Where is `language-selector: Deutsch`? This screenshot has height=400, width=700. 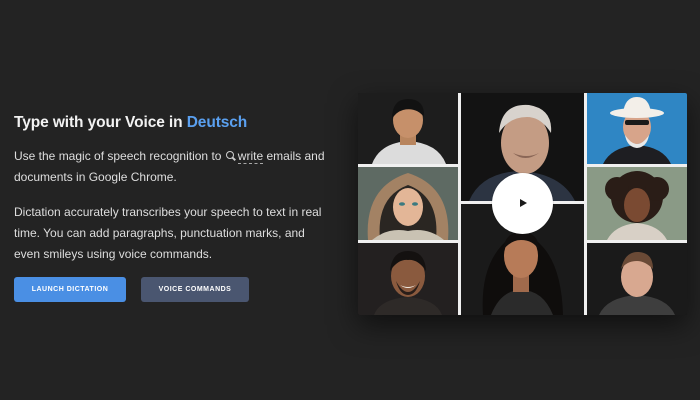 language-selector: Deutsch is located at coordinates (217, 122).